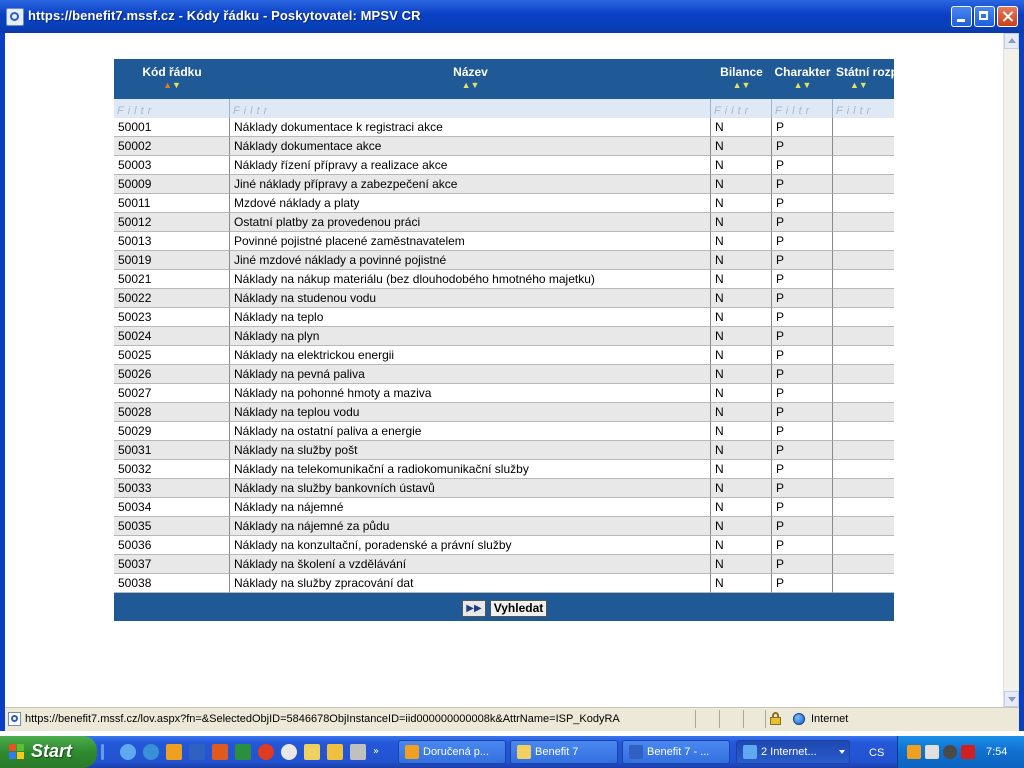 This screenshot has height=768, width=1024. I want to click on firefox-icon, so click(266, 752).